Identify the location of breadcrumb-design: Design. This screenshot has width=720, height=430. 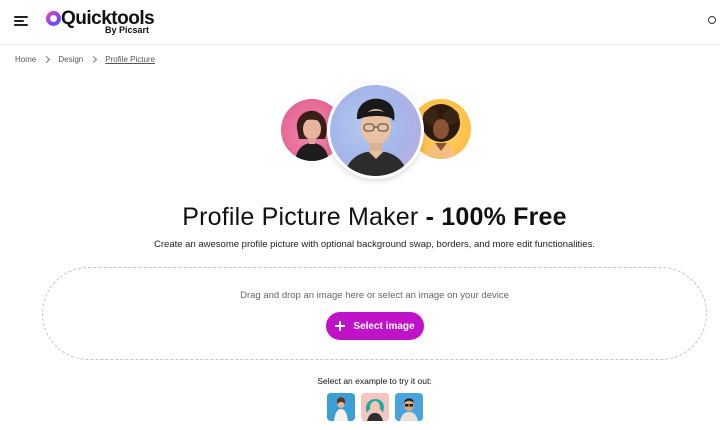
(70, 59).